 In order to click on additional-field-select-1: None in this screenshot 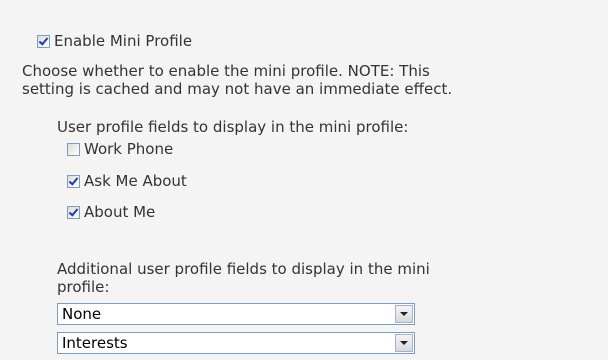, I will do `click(236, 314)`.